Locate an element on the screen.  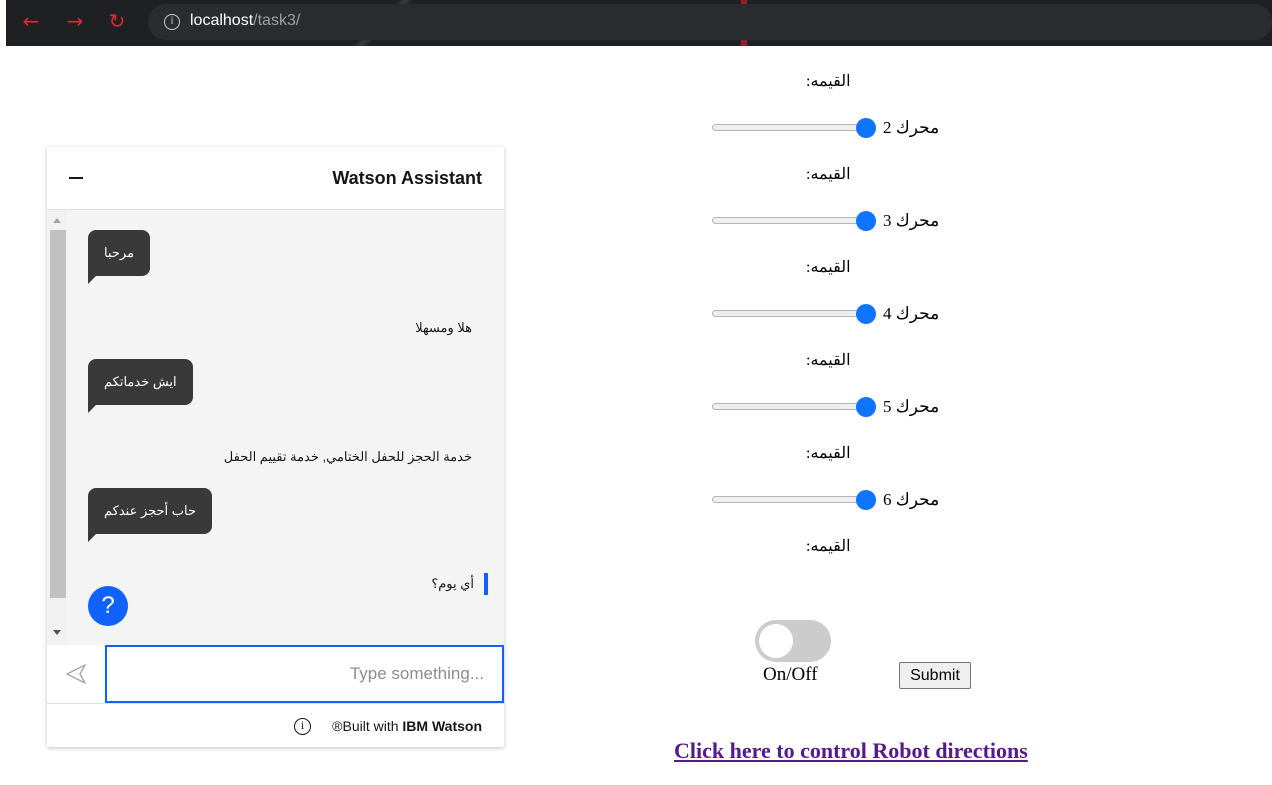
motor-3-label: محرك 3 is located at coordinates (911, 220).